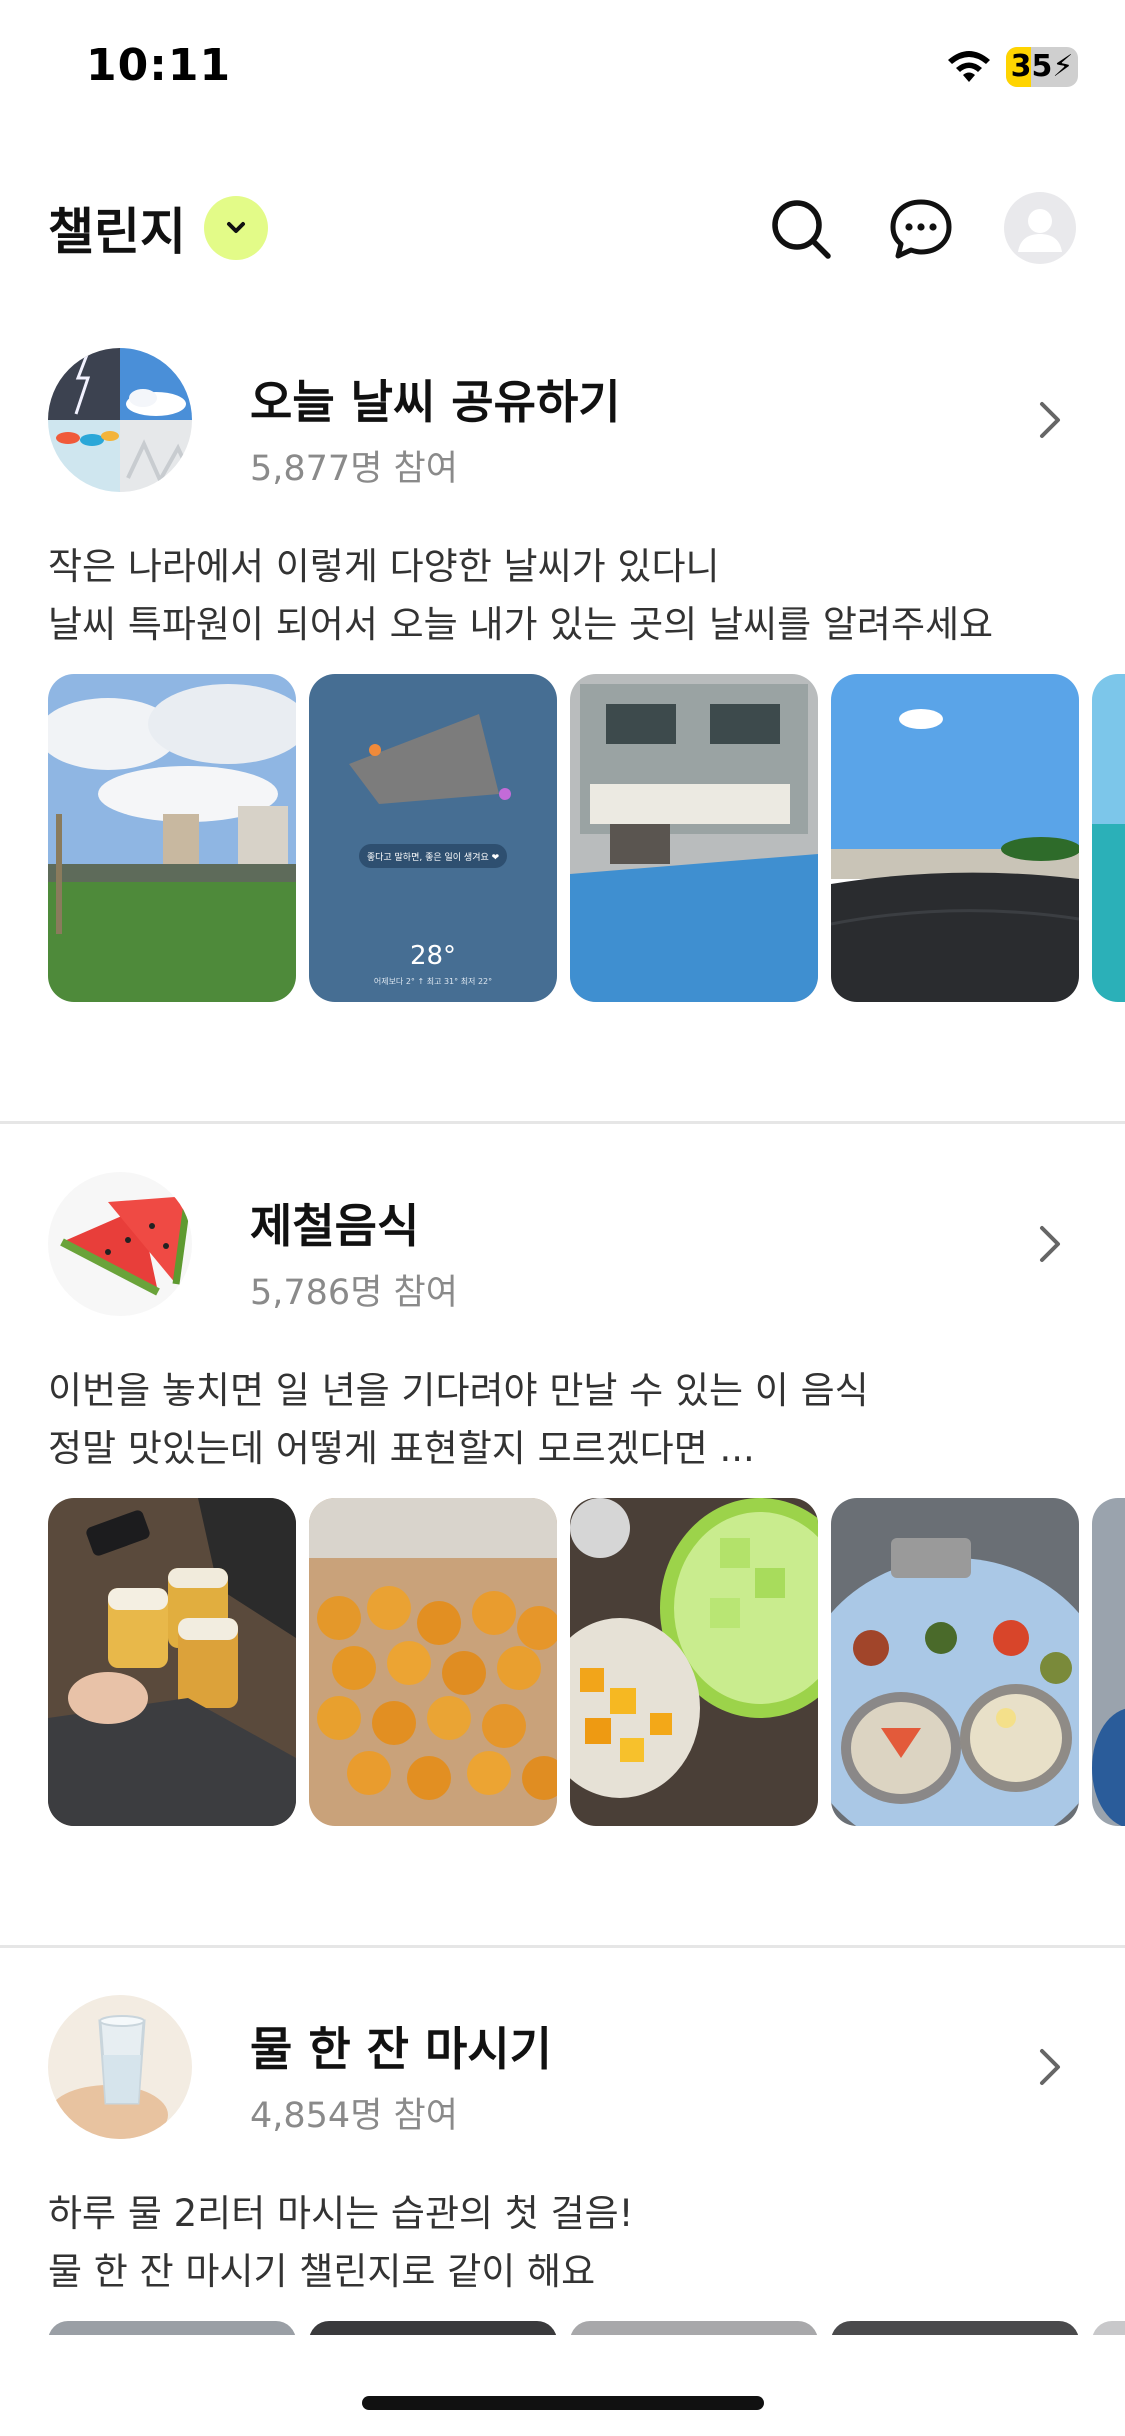 Image resolution: width=1125 pixels, height=2436 pixels. What do you see at coordinates (433, 956) in the screenshot?
I see `photo-temperature: 28°` at bounding box center [433, 956].